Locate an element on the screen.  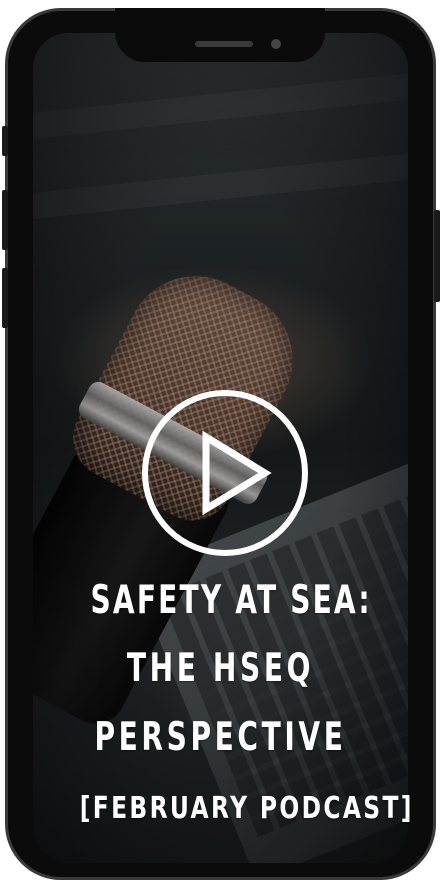
phone-speaker is located at coordinates (224, 44).